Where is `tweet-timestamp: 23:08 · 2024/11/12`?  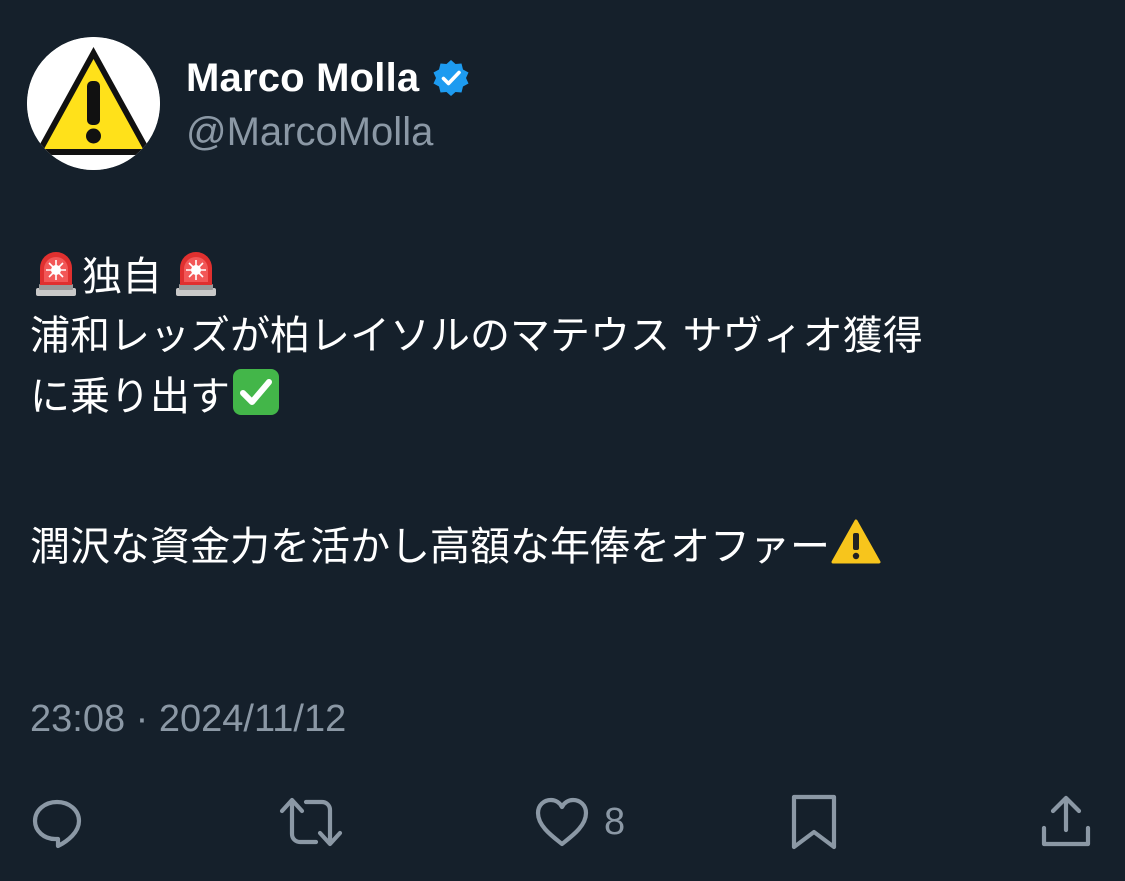 tweet-timestamp: 23:08 · 2024/11/12 is located at coordinates (188, 719).